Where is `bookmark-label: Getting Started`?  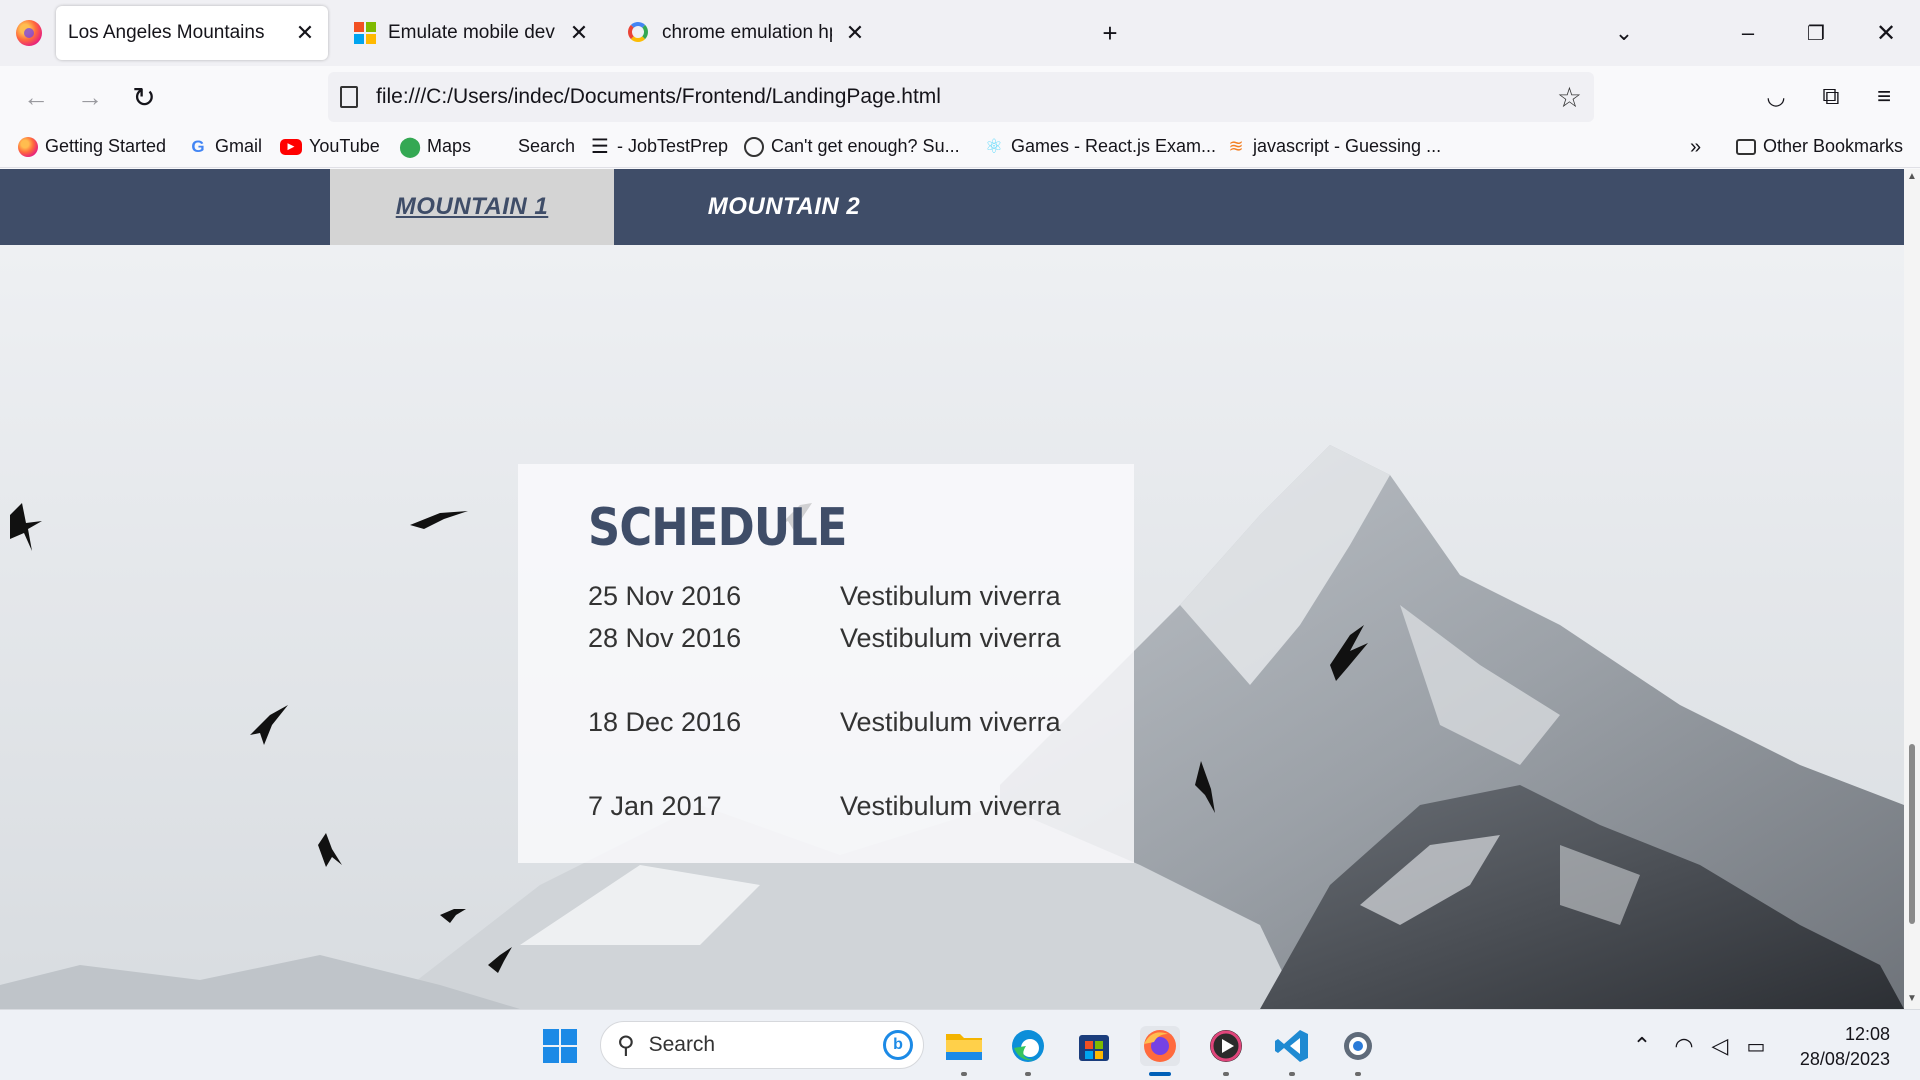
bookmark-label: Getting Started is located at coordinates (106, 146).